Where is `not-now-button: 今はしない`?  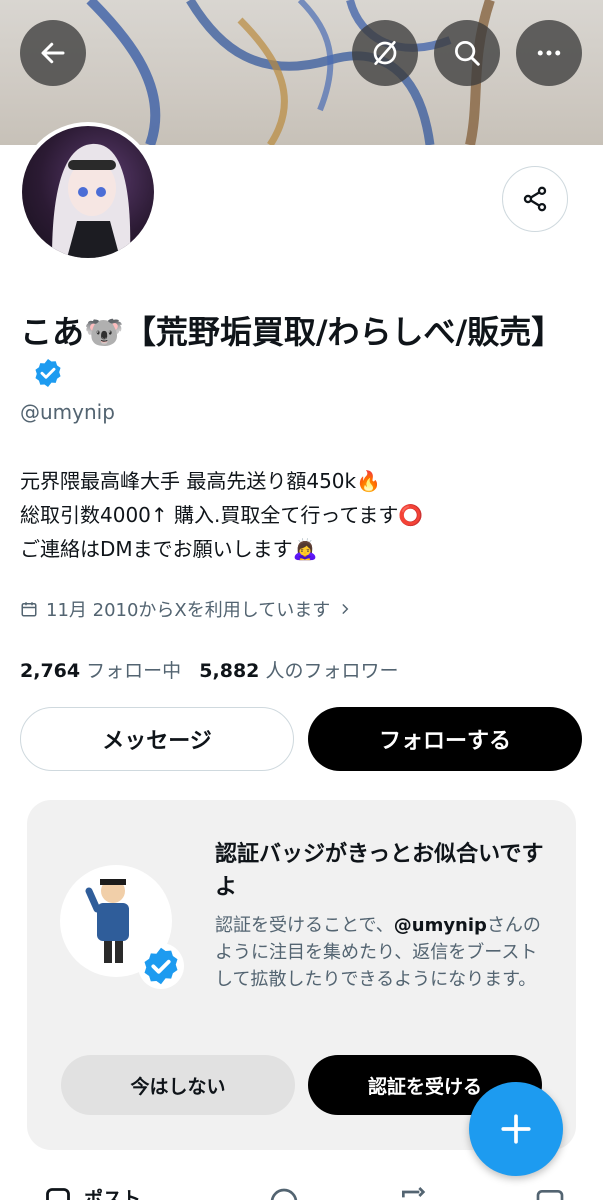
not-now-button: 今はしない is located at coordinates (178, 1085).